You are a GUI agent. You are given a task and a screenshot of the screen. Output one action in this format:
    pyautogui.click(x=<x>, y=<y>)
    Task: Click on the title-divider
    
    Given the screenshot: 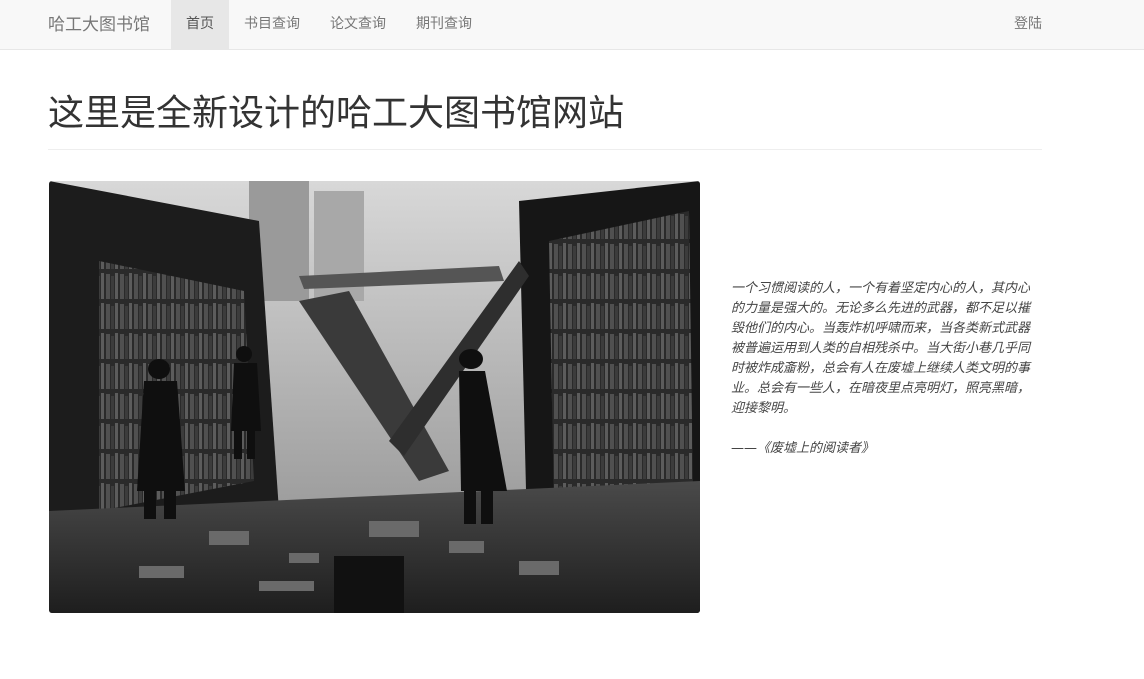 What is the action you would take?
    pyautogui.click(x=545, y=149)
    